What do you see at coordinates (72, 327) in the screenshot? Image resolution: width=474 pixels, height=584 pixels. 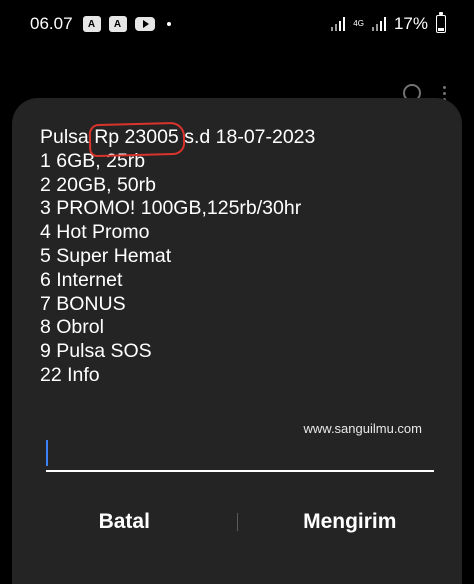 I see `menu-option: 8 Obrol` at bounding box center [72, 327].